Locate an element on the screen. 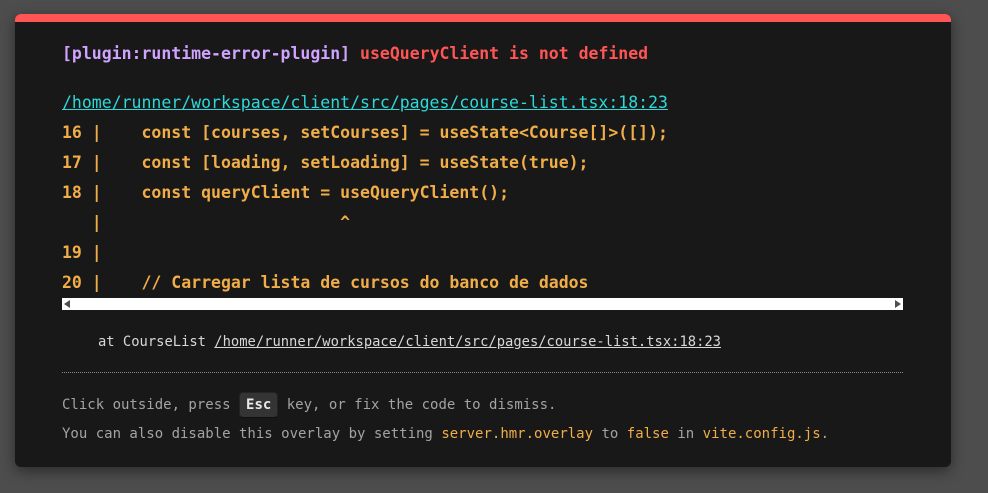  code-line: 19 | is located at coordinates (82, 252).